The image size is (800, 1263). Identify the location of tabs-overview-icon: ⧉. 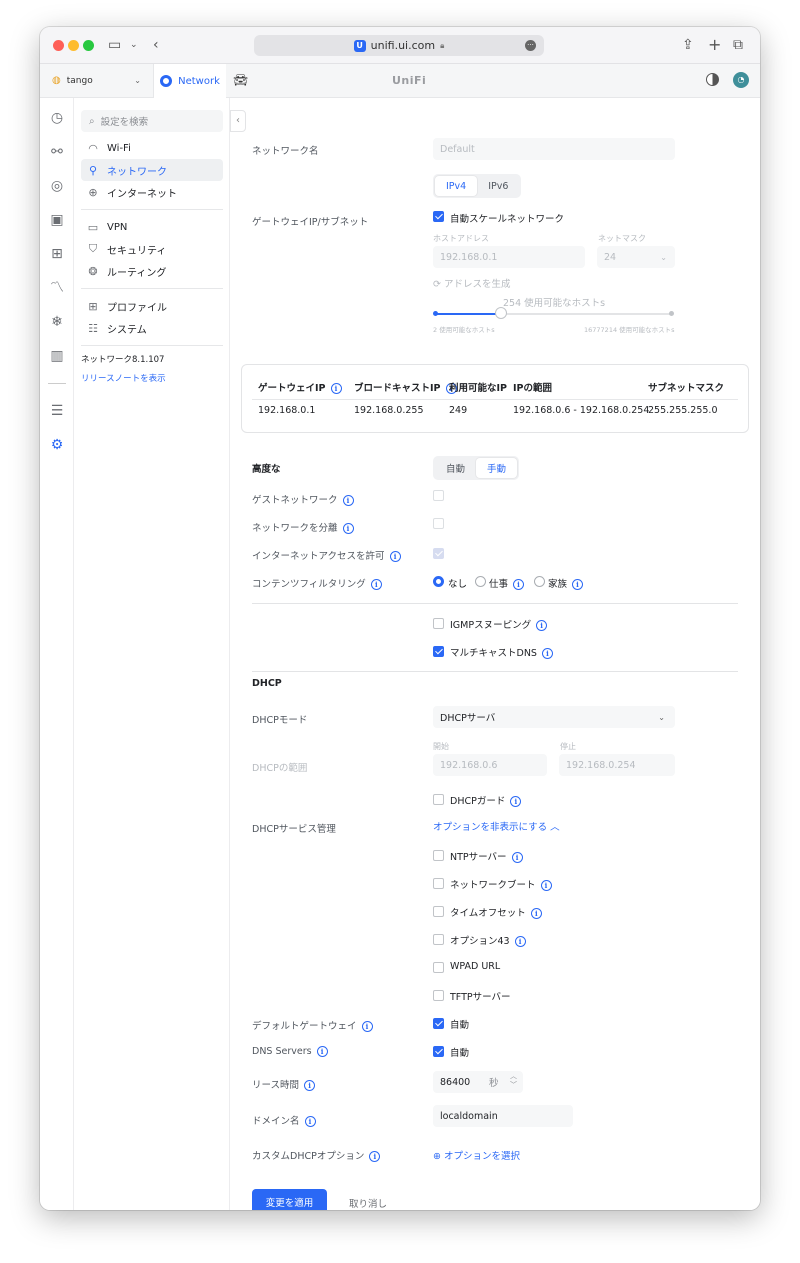
(738, 45).